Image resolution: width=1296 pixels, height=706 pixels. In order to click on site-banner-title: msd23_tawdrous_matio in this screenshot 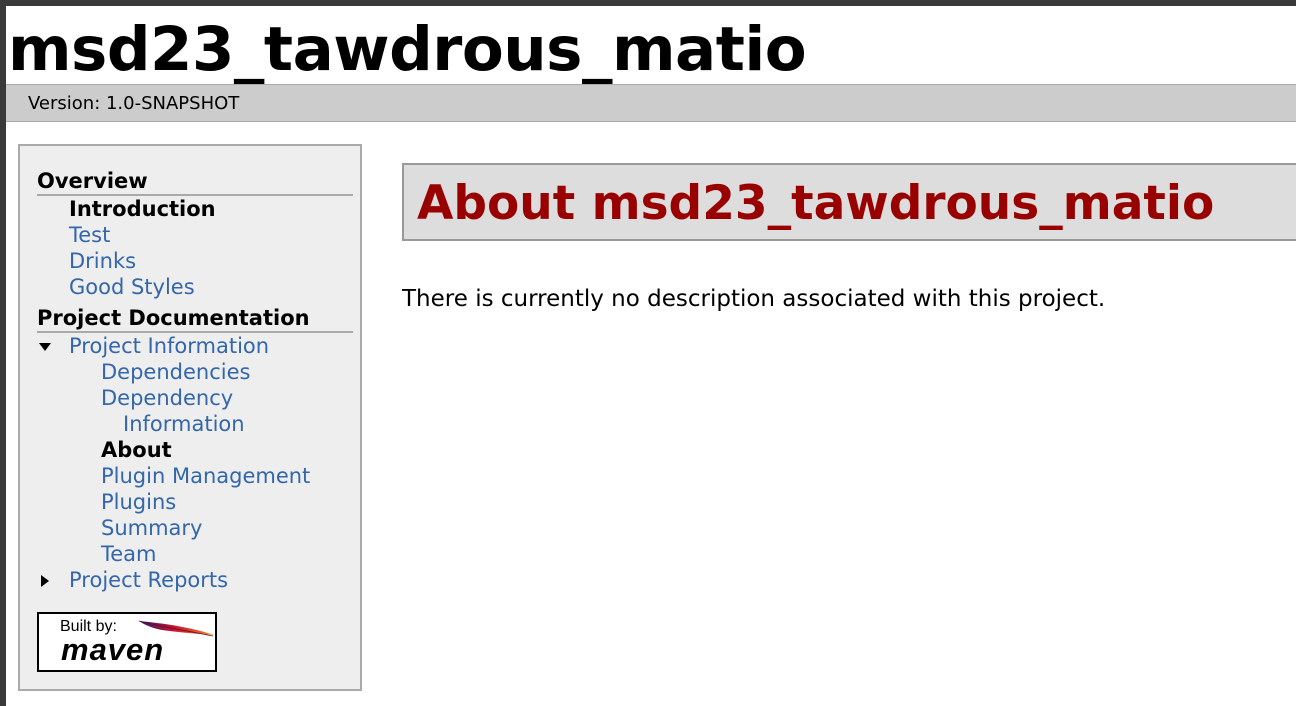, I will do `click(407, 49)`.